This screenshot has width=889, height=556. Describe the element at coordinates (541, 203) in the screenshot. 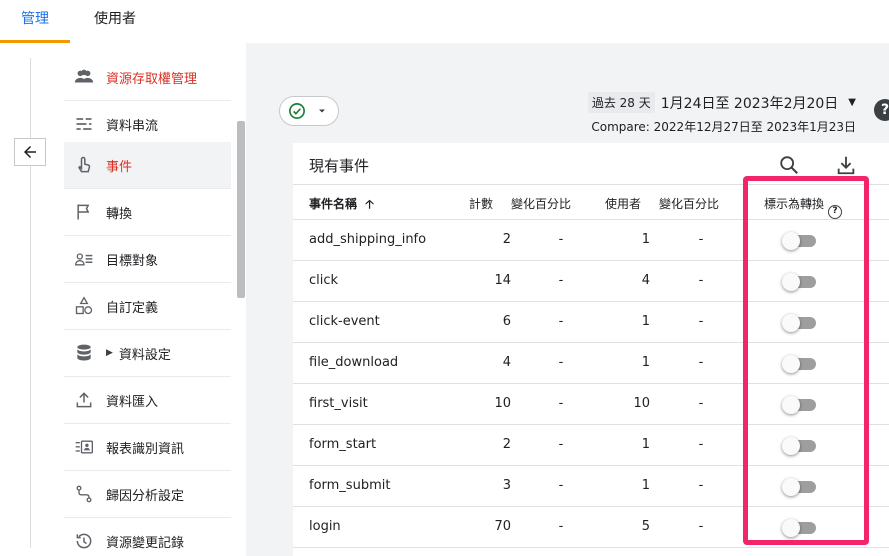

I see `column-header-count-change: 變化百分比` at that location.